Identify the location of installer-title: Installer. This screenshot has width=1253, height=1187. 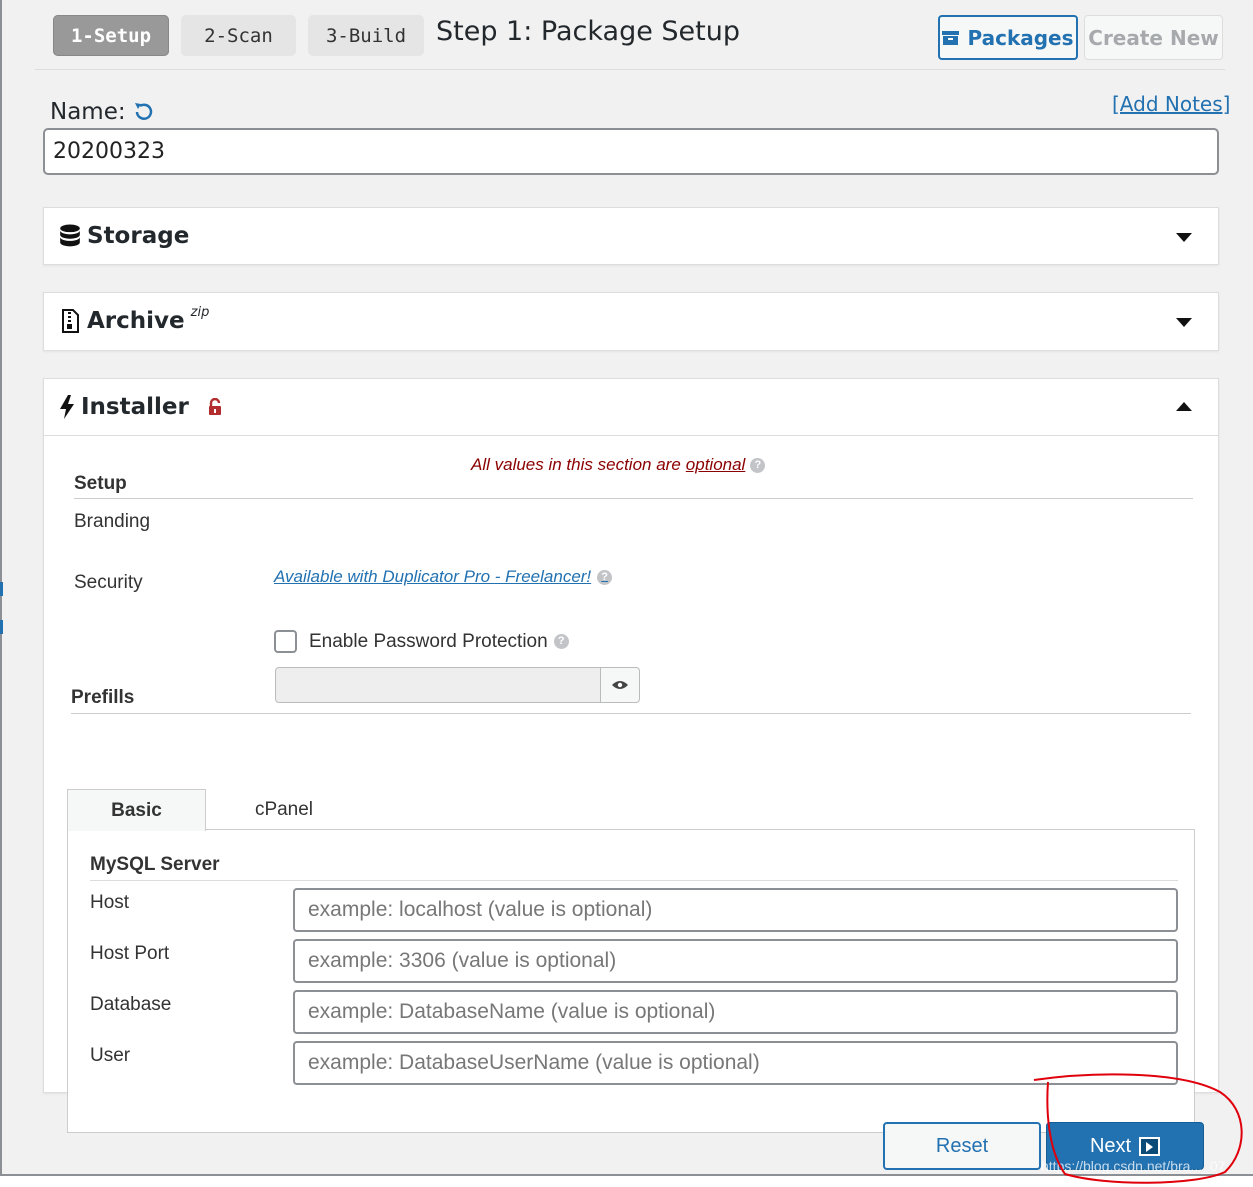
(135, 407).